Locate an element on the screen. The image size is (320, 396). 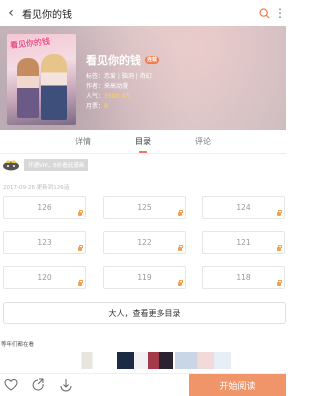
chapter-number: 121 is located at coordinates (243, 242).